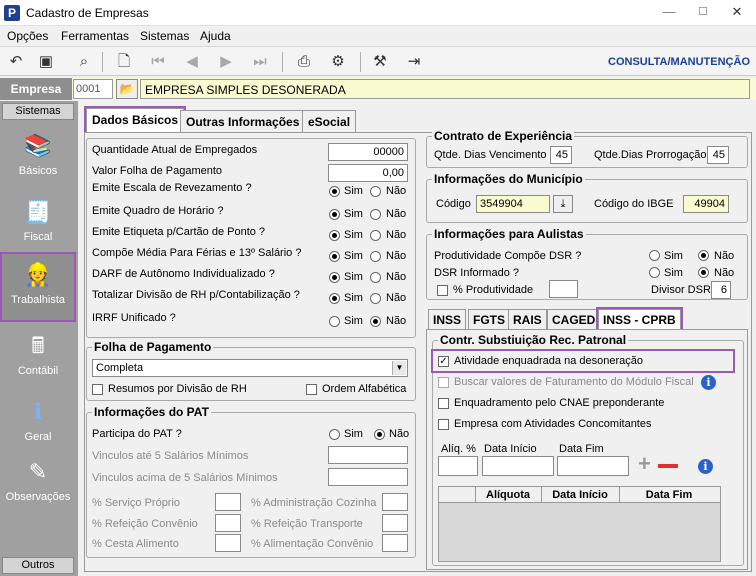  What do you see at coordinates (563, 289) in the screenshot?
I see `produtividade-pct-input` at bounding box center [563, 289].